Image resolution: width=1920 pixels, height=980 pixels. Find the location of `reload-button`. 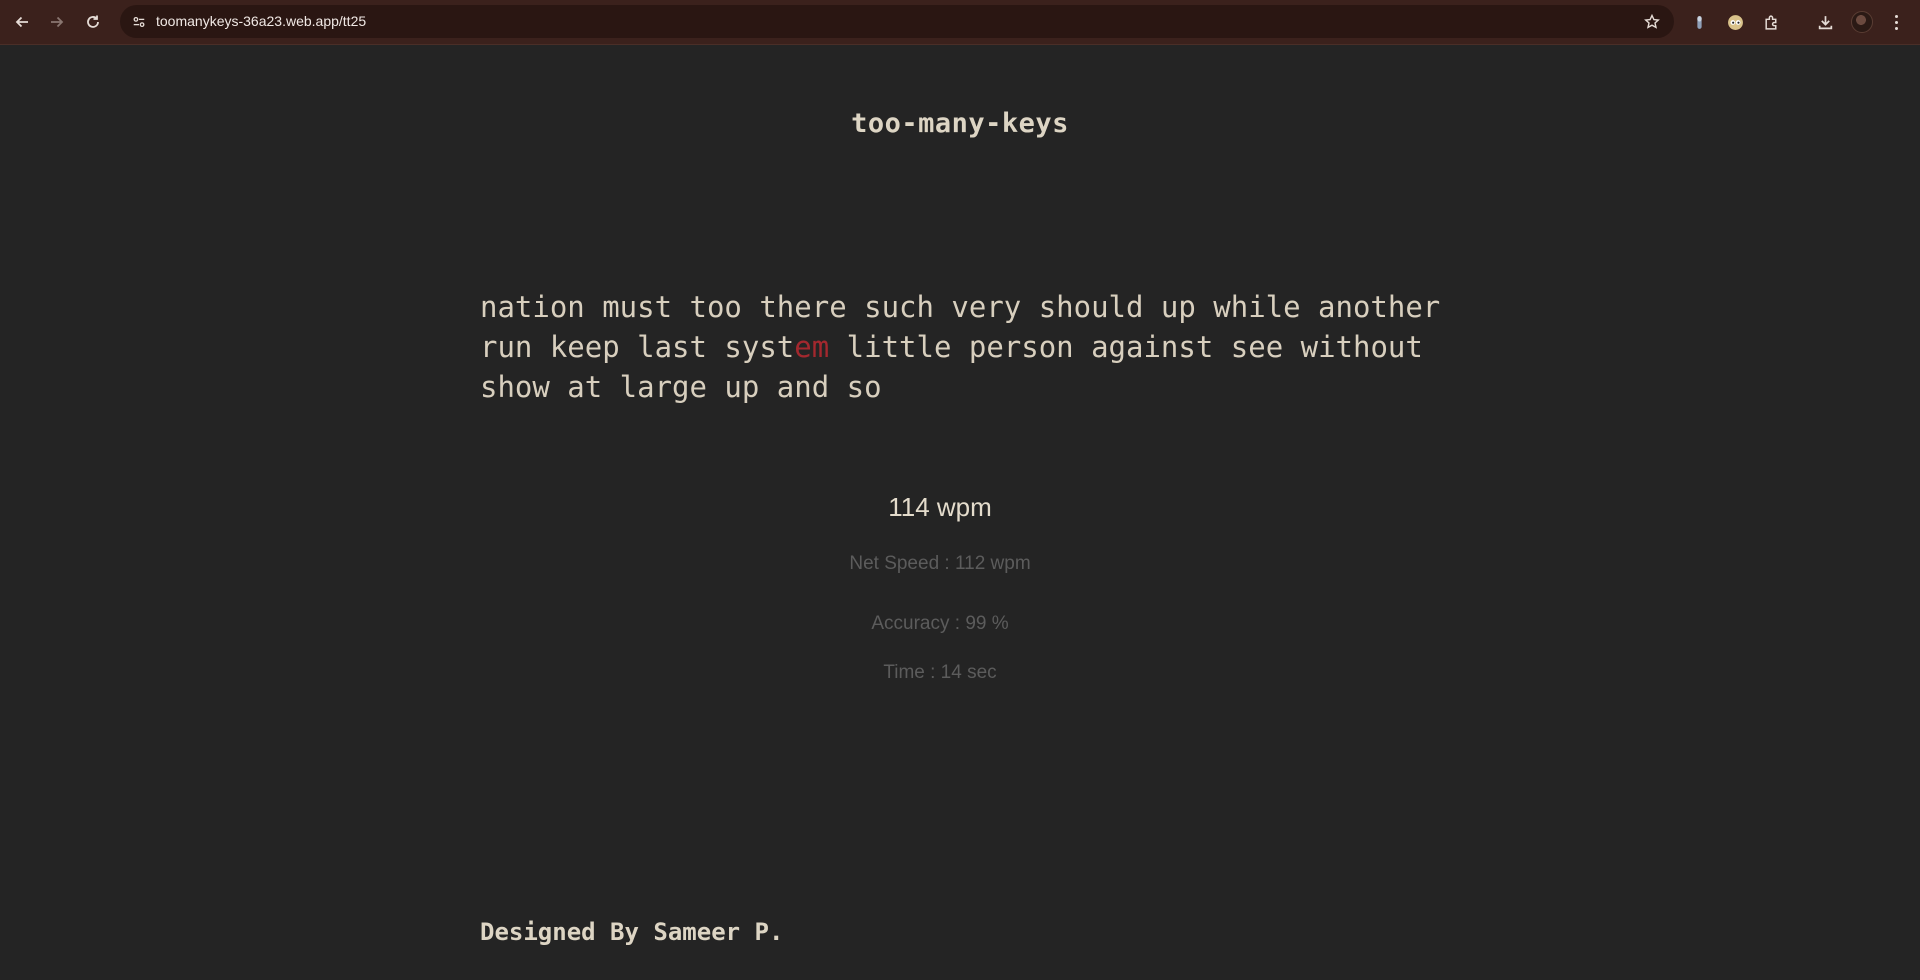

reload-button is located at coordinates (93, 22).